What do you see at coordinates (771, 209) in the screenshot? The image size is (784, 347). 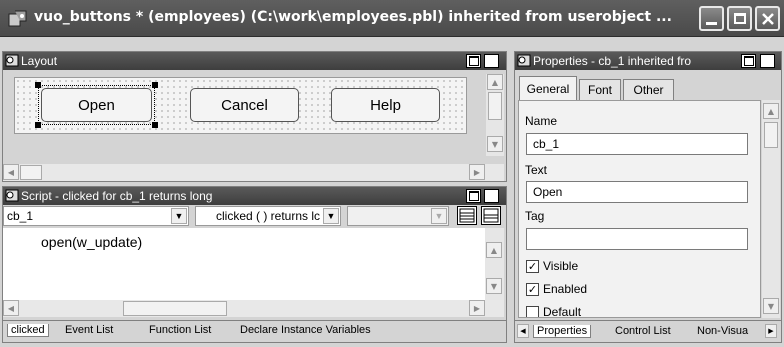 I see `properties-vscrollbar: ▲ ▼` at bounding box center [771, 209].